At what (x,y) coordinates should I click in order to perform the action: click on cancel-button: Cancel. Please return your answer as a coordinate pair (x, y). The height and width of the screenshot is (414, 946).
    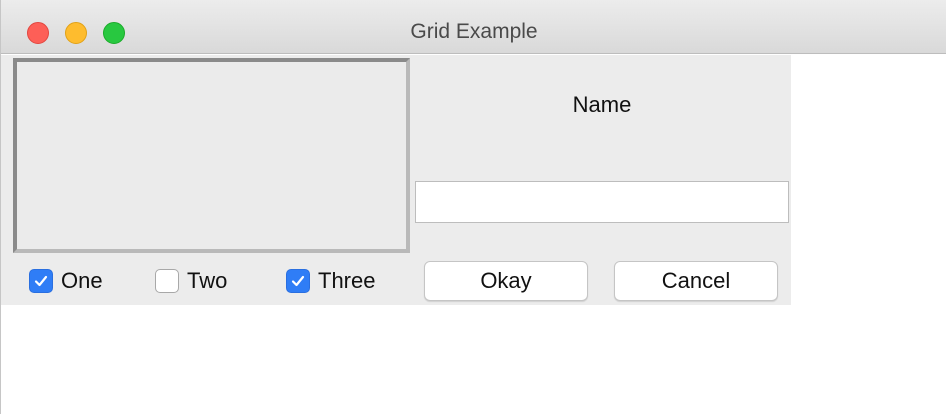
    Looking at the image, I should click on (696, 281).